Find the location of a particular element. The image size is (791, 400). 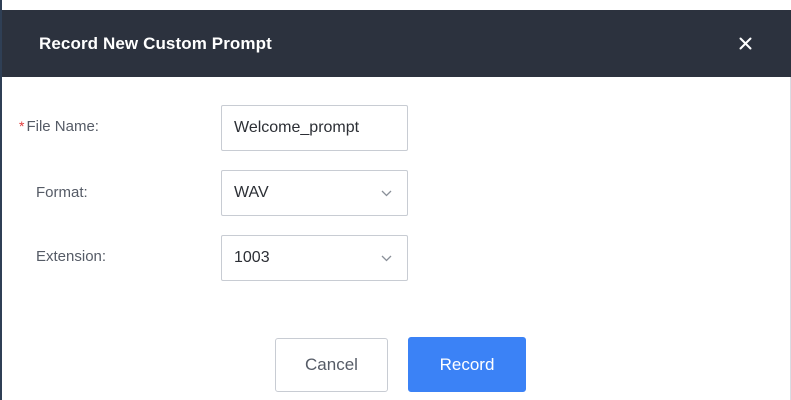

close-icon is located at coordinates (745, 43).